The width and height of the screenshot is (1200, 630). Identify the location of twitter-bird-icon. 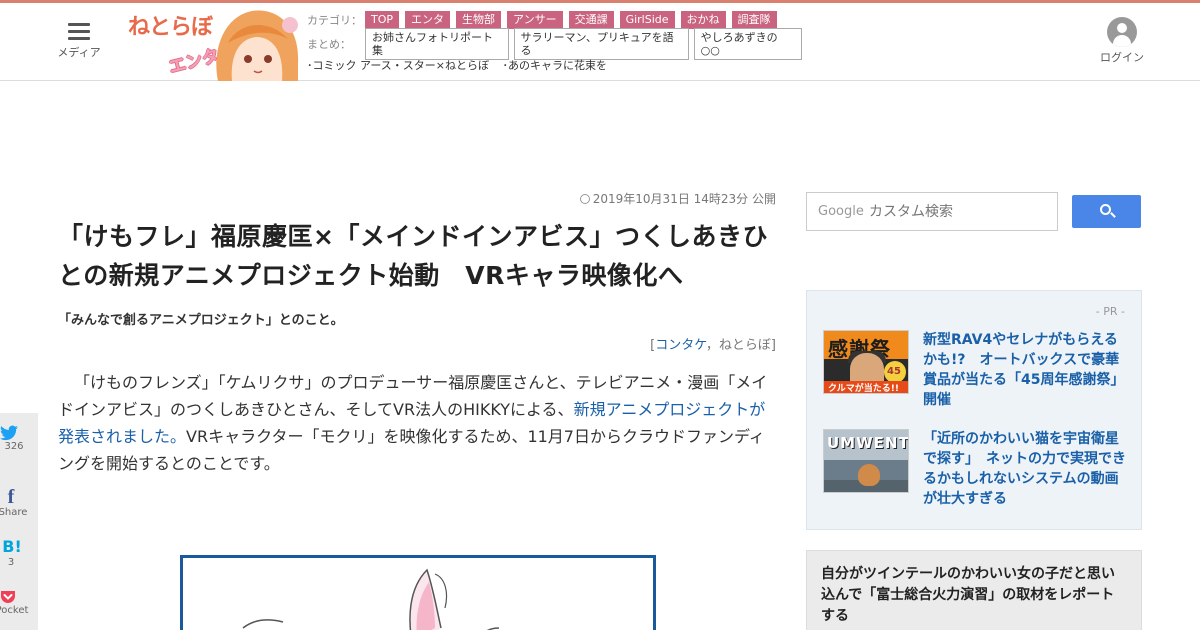
(9, 433).